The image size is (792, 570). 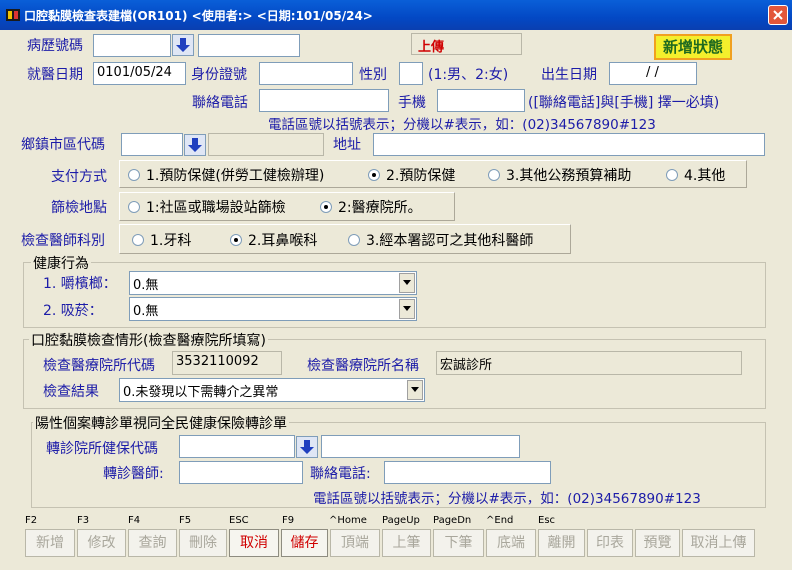 I want to click on specialty-option-3-radio, so click(x=354, y=240).